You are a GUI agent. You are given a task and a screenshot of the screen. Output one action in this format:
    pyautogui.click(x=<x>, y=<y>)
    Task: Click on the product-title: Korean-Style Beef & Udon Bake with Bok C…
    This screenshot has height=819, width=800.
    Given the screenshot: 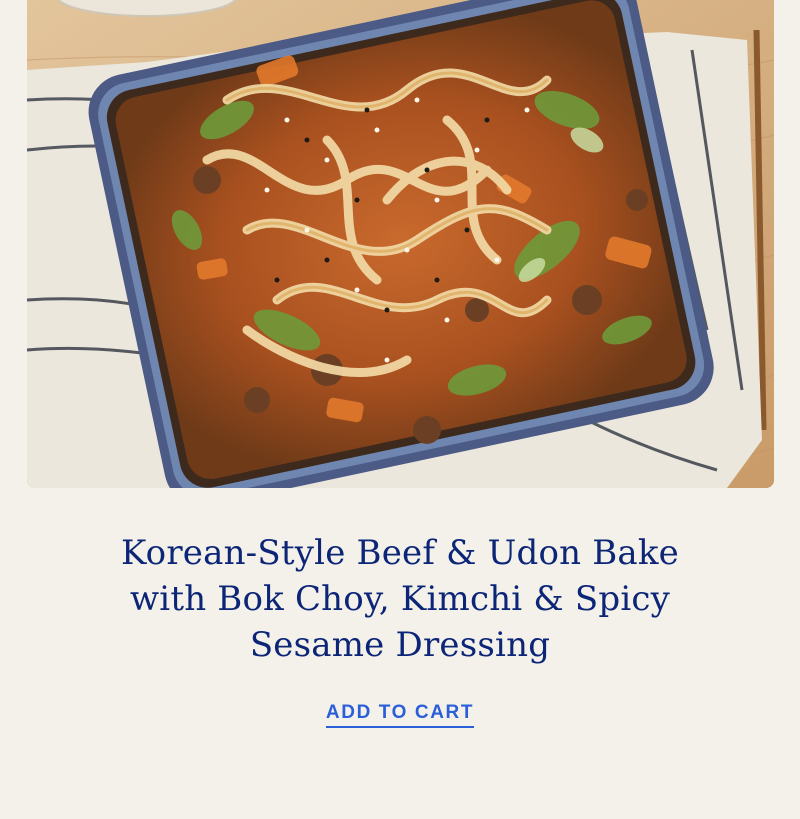 What is the action you would take?
    pyautogui.click(x=400, y=599)
    